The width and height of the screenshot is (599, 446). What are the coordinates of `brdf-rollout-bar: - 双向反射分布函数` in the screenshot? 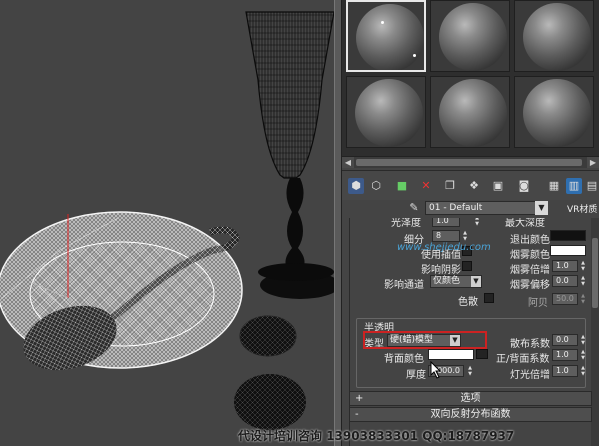 It's located at (470, 414).